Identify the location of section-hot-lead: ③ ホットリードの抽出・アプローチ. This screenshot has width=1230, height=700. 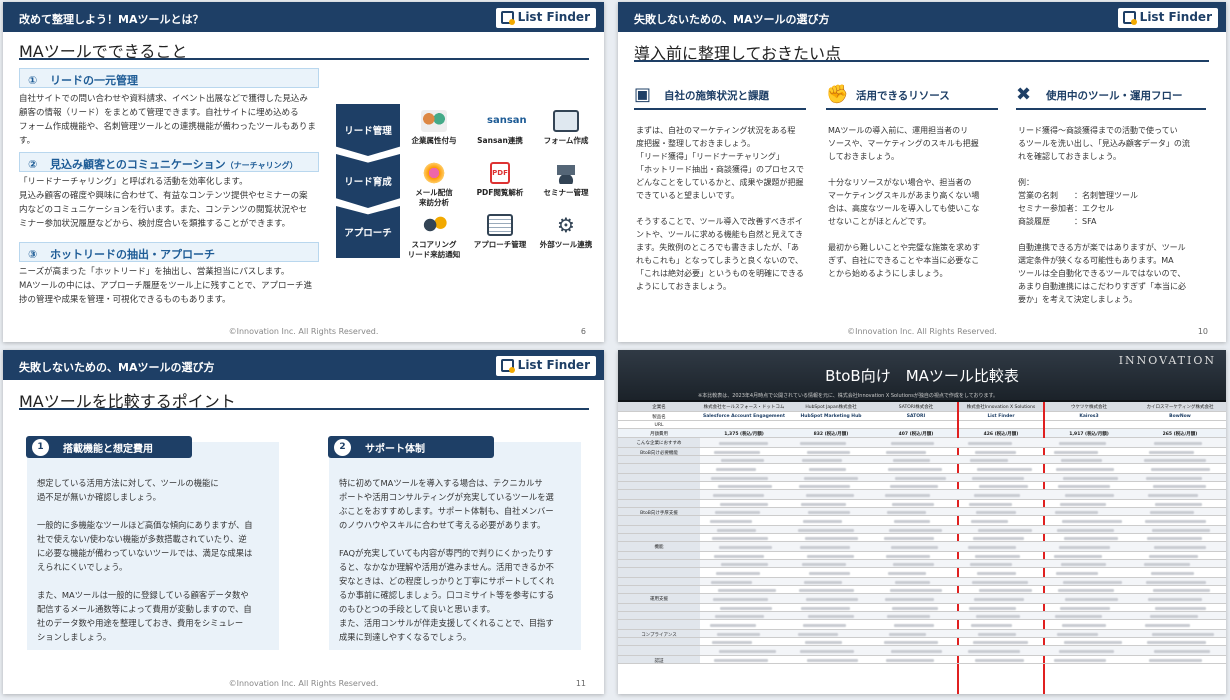
(169, 252).